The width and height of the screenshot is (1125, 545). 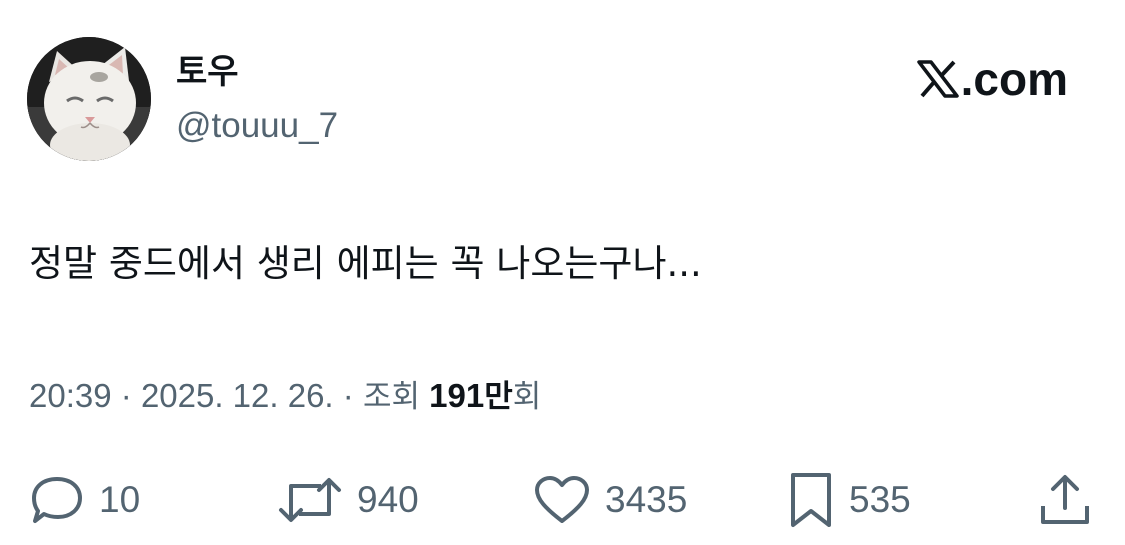 I want to click on bookmark-button: 535, so click(x=849, y=500).